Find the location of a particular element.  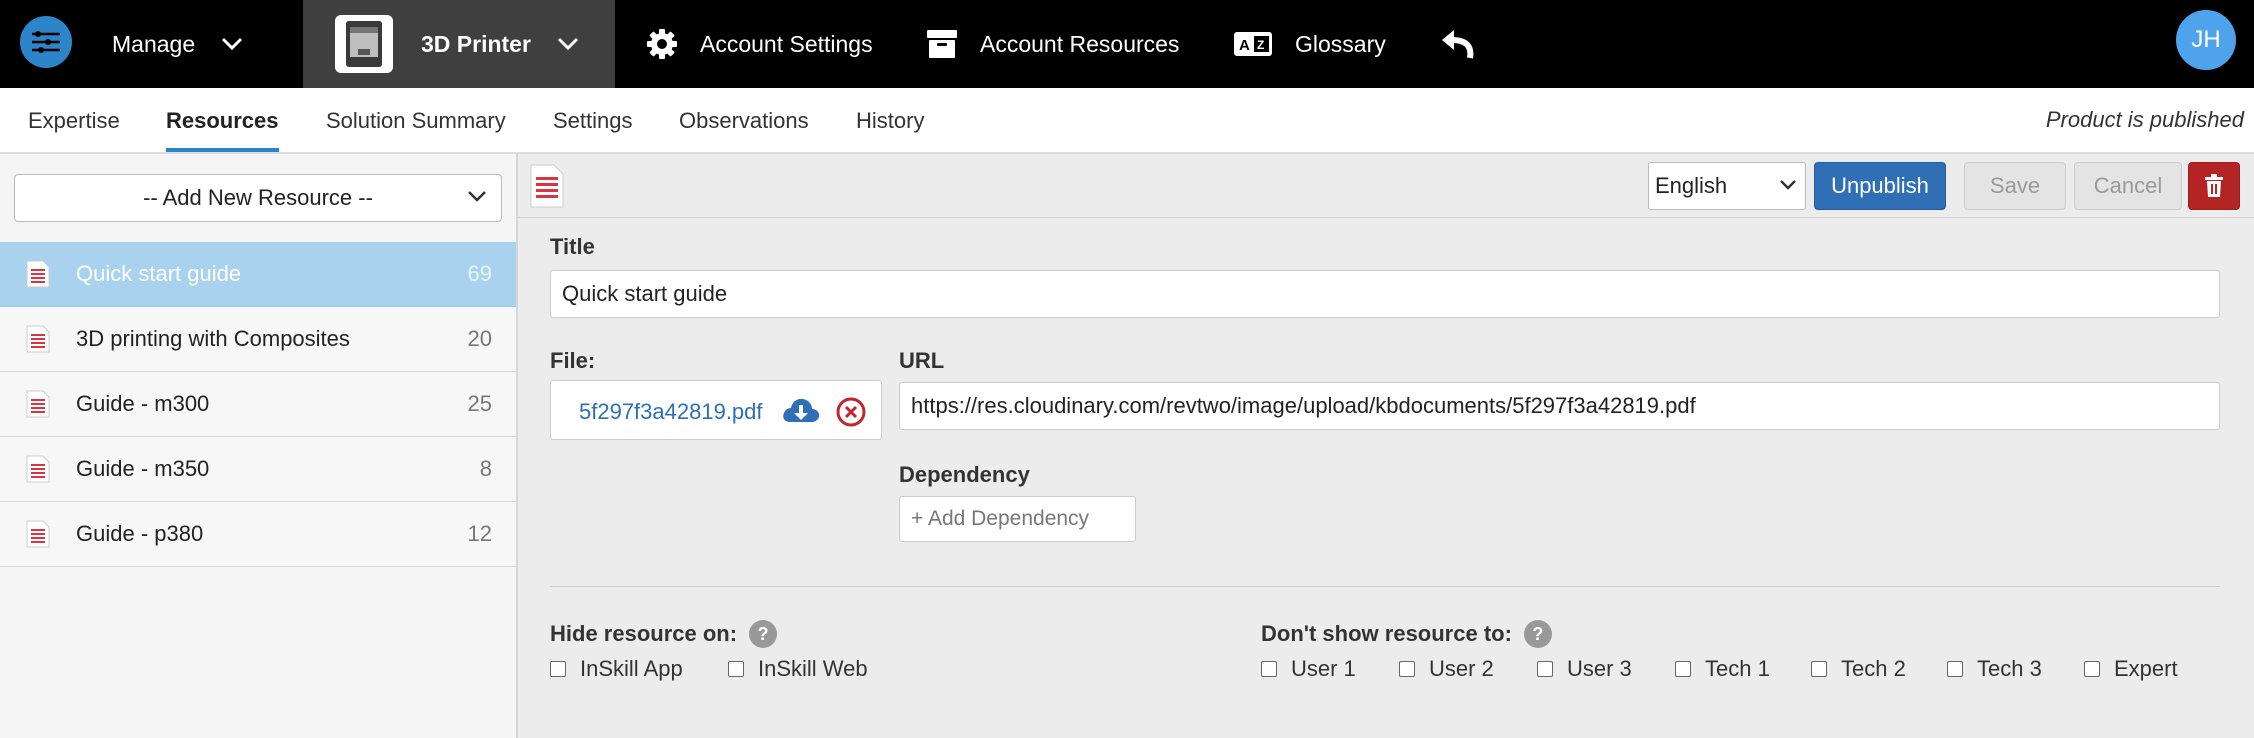

manage-label: Manage is located at coordinates (154, 43).